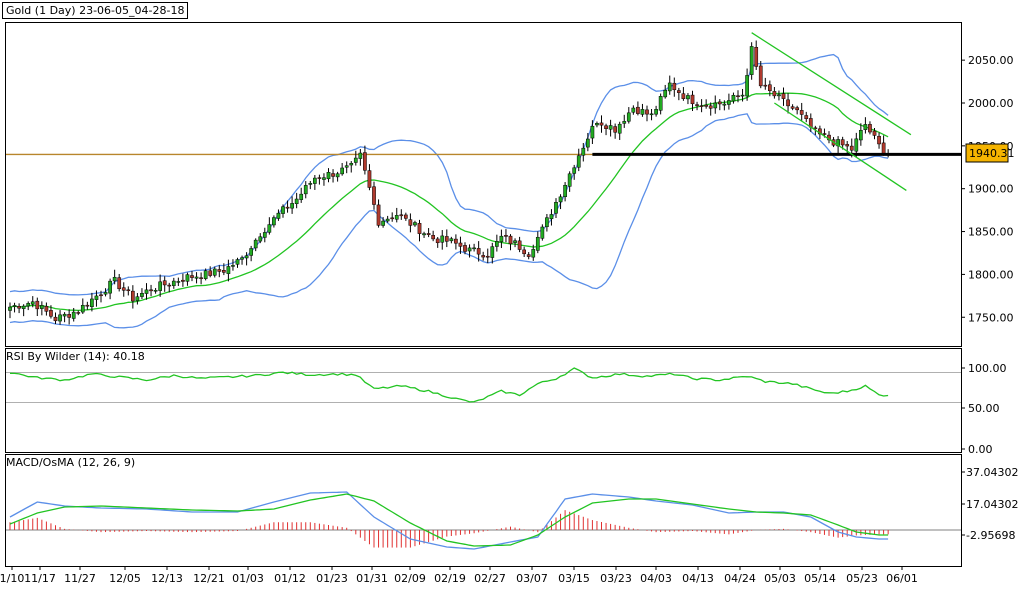 Image resolution: width=1024 pixels, height=616 pixels. I want to click on price-tick-label: 1850.00, so click(991, 232).